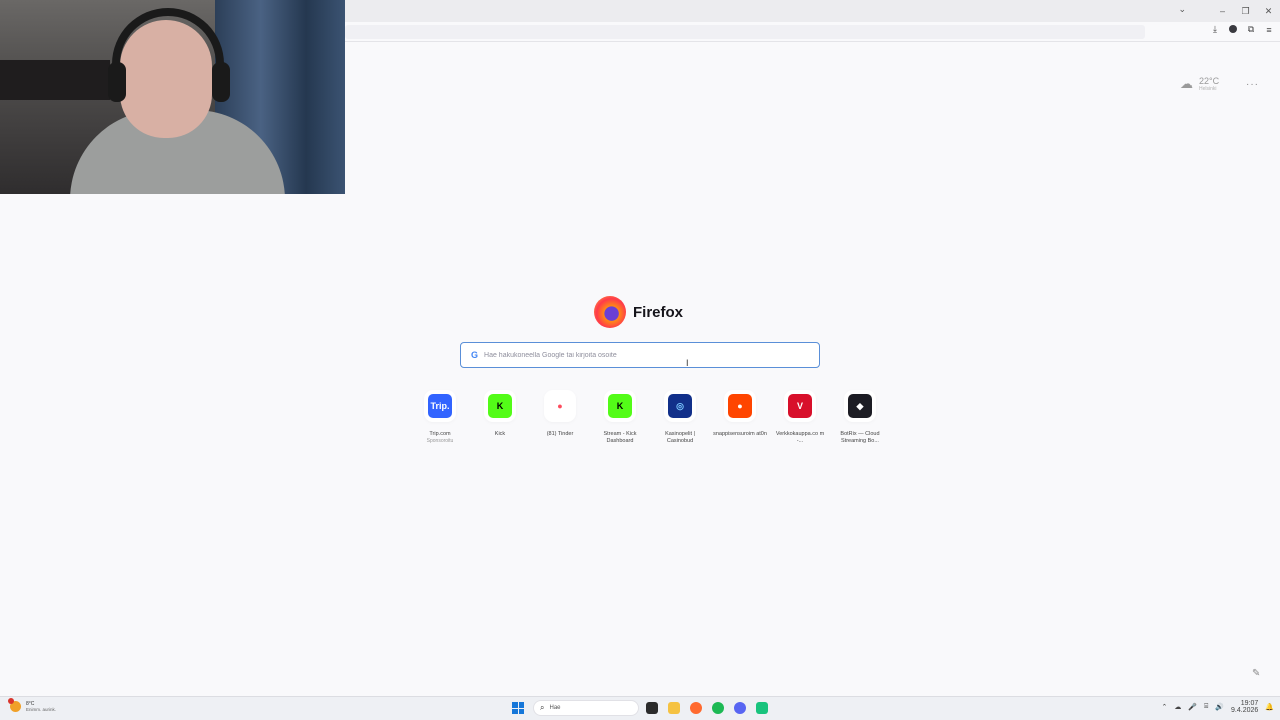 This screenshot has width=1280, height=720. Describe the element at coordinates (440, 434) in the screenshot. I see `shortcut-label: Trip.com` at that location.